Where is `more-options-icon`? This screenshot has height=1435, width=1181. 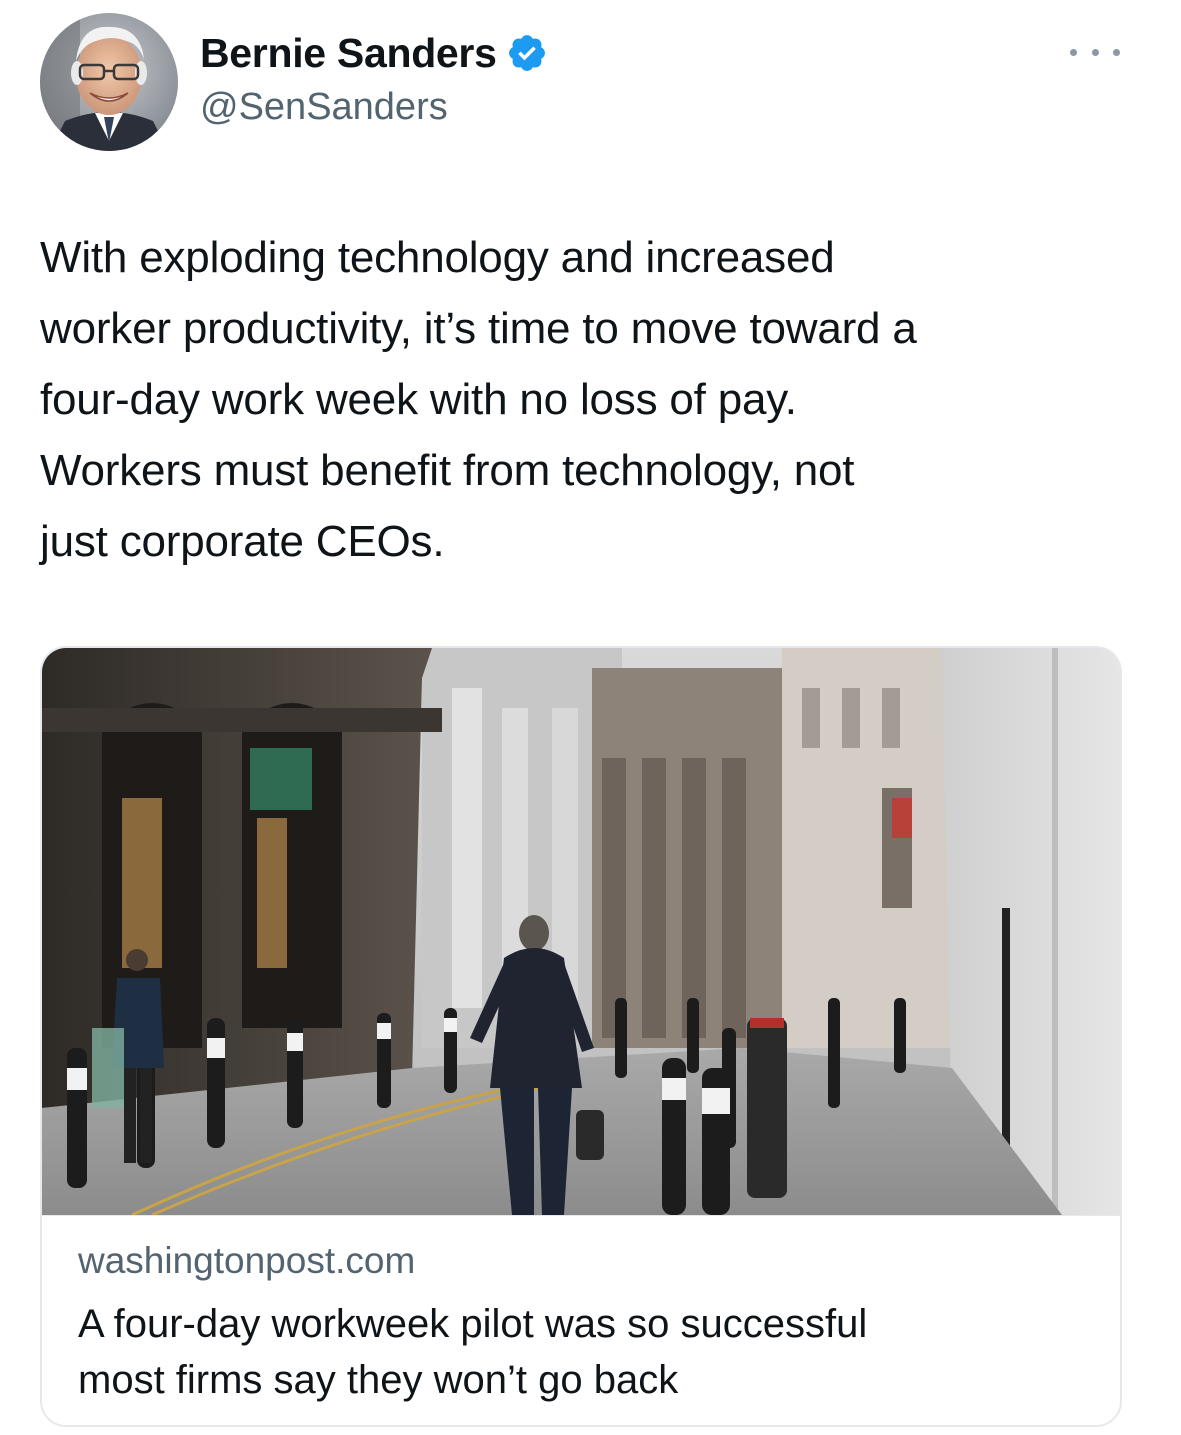
more-options-icon is located at coordinates (1095, 52).